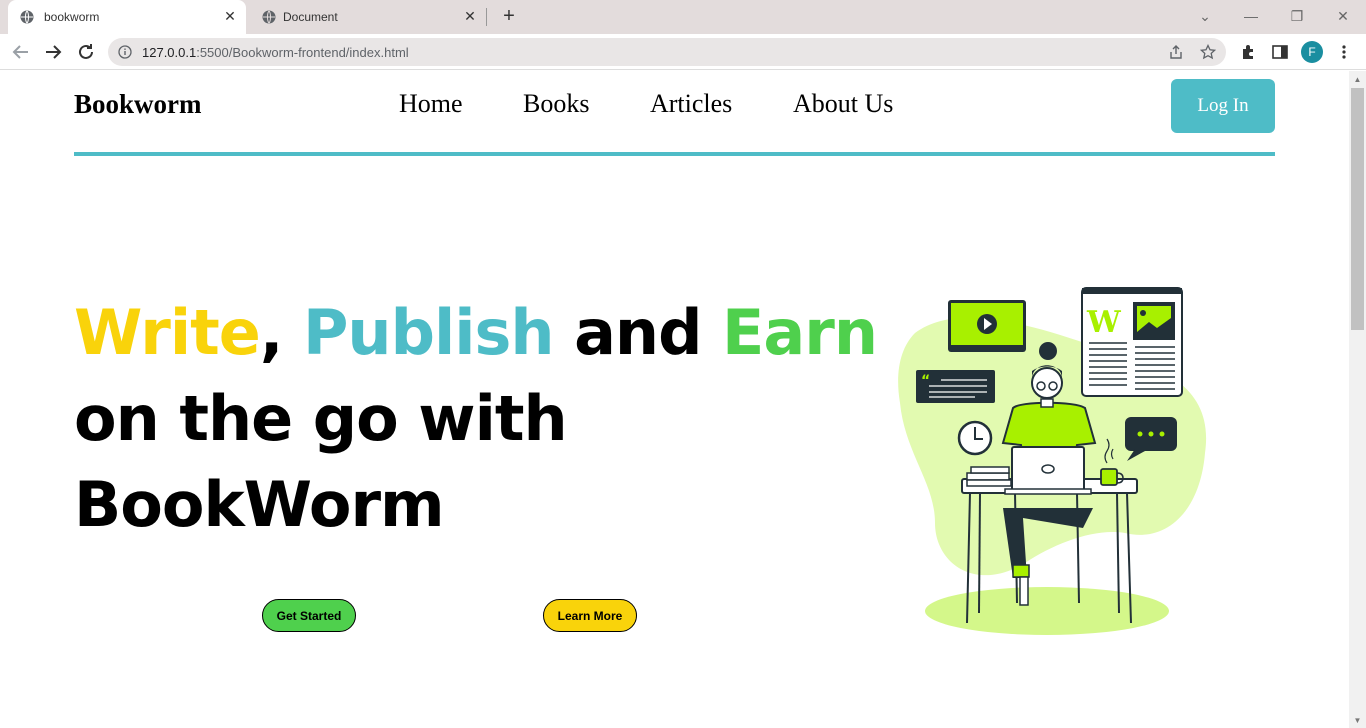  I want to click on nav-home: Home, so click(431, 104).